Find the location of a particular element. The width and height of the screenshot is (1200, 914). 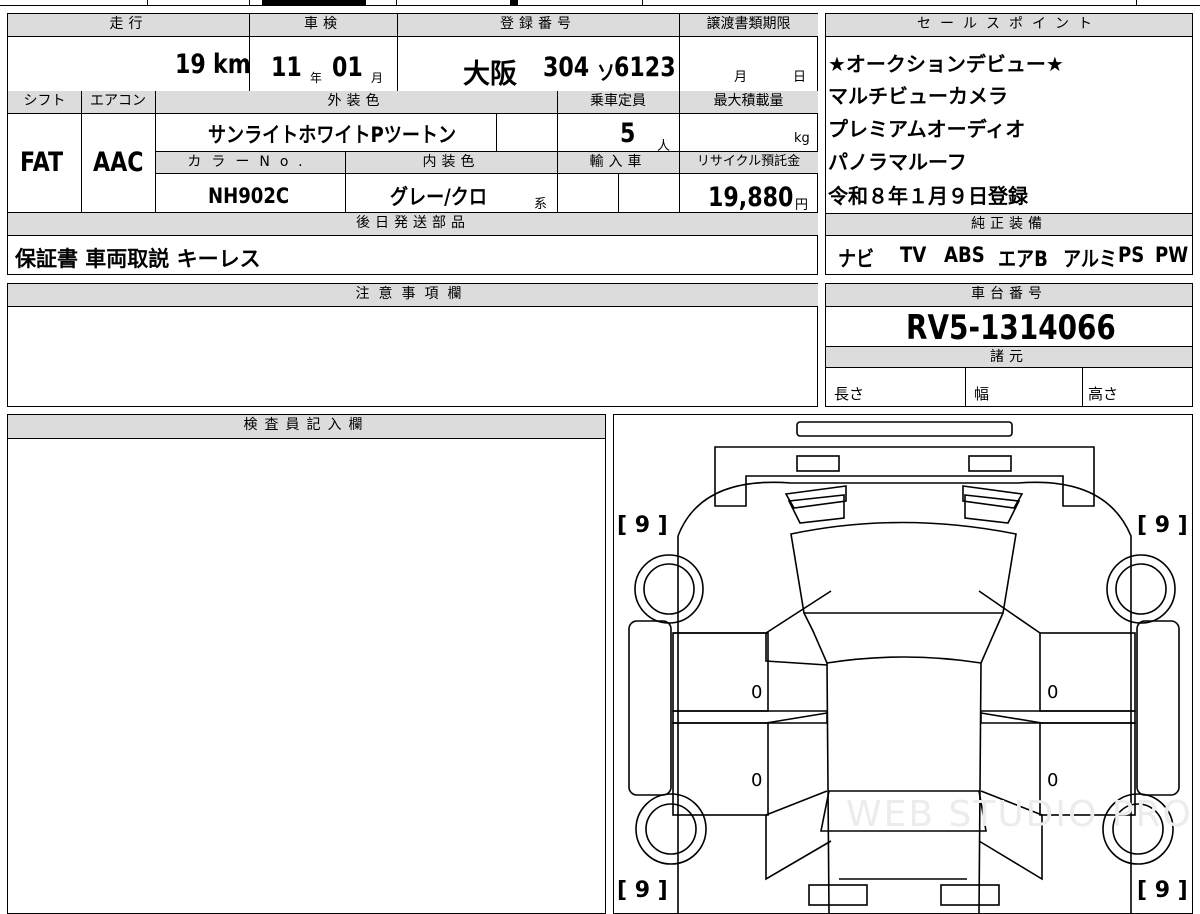

tire-depth-front-left: [ 9 ] is located at coordinates (642, 525).